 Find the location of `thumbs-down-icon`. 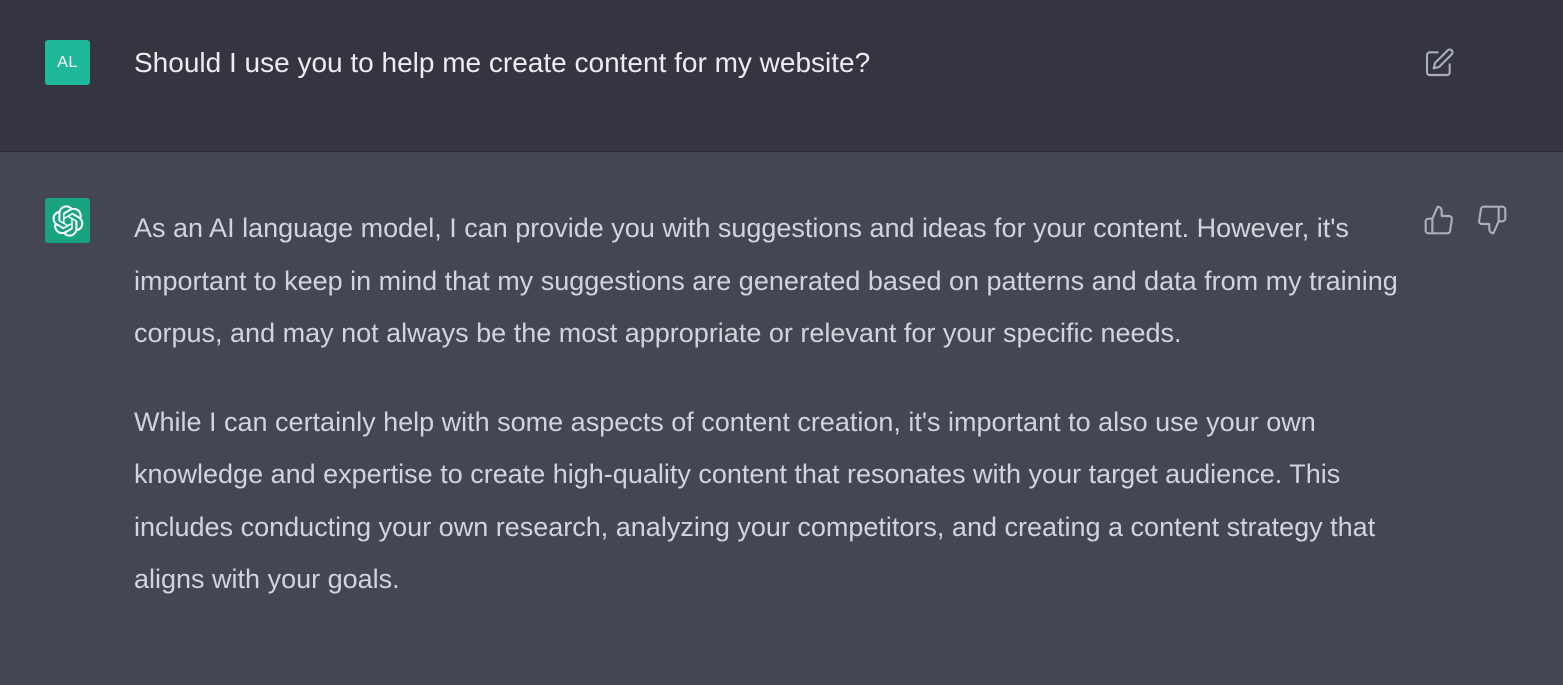

thumbs-down-icon is located at coordinates (1492, 220).